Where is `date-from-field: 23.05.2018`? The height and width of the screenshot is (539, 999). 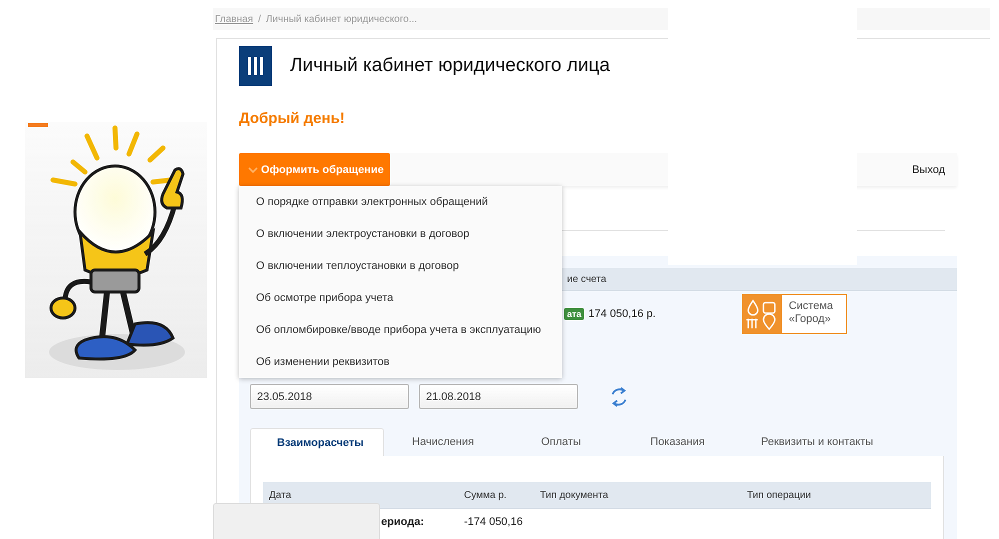 date-from-field: 23.05.2018 is located at coordinates (329, 396).